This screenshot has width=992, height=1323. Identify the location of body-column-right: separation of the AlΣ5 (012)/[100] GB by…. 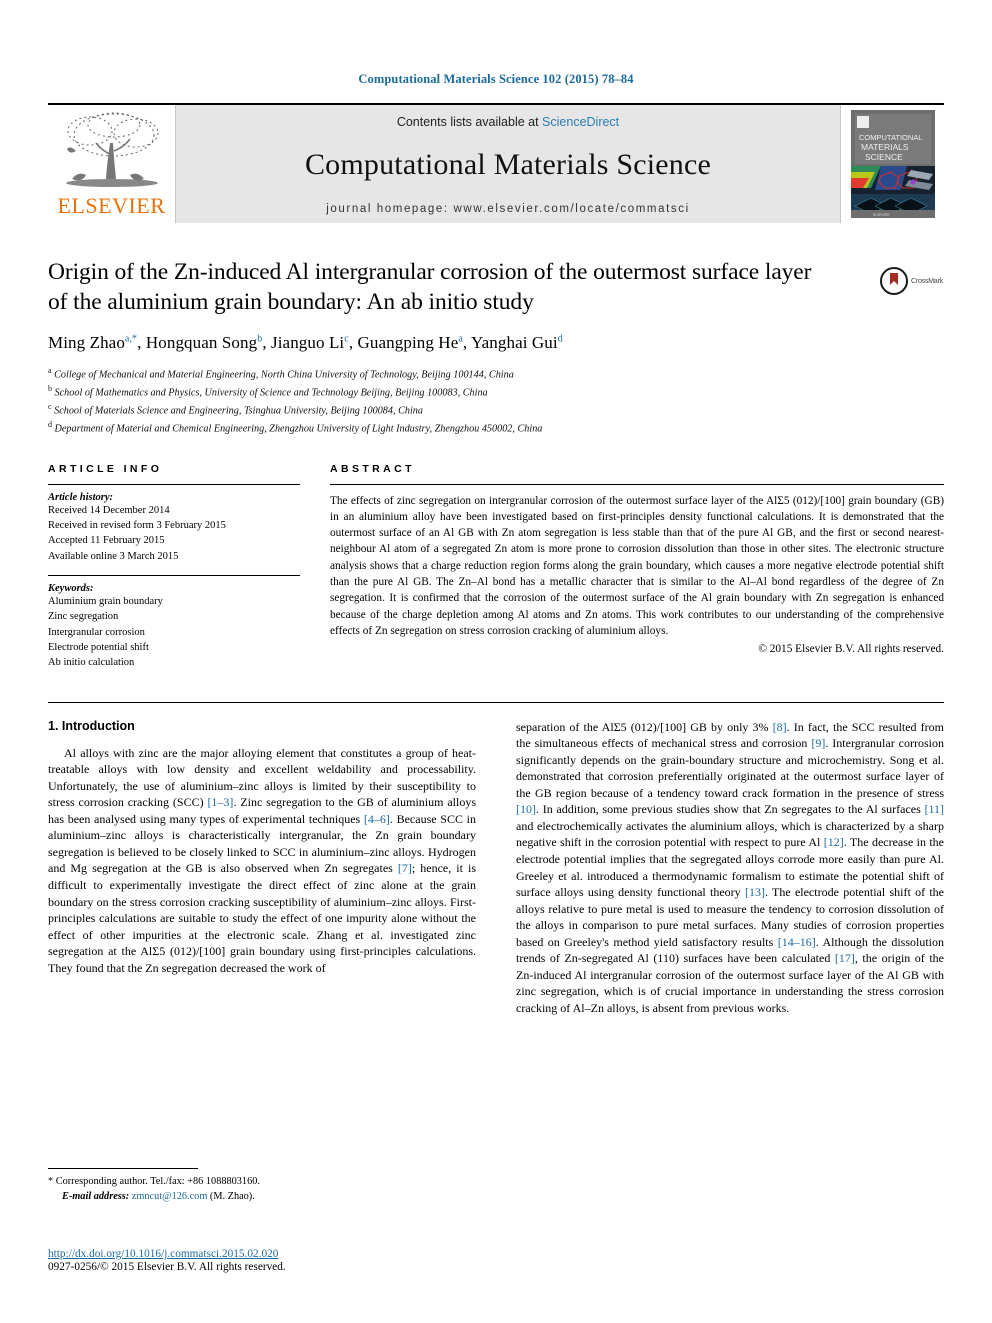
(730, 868).